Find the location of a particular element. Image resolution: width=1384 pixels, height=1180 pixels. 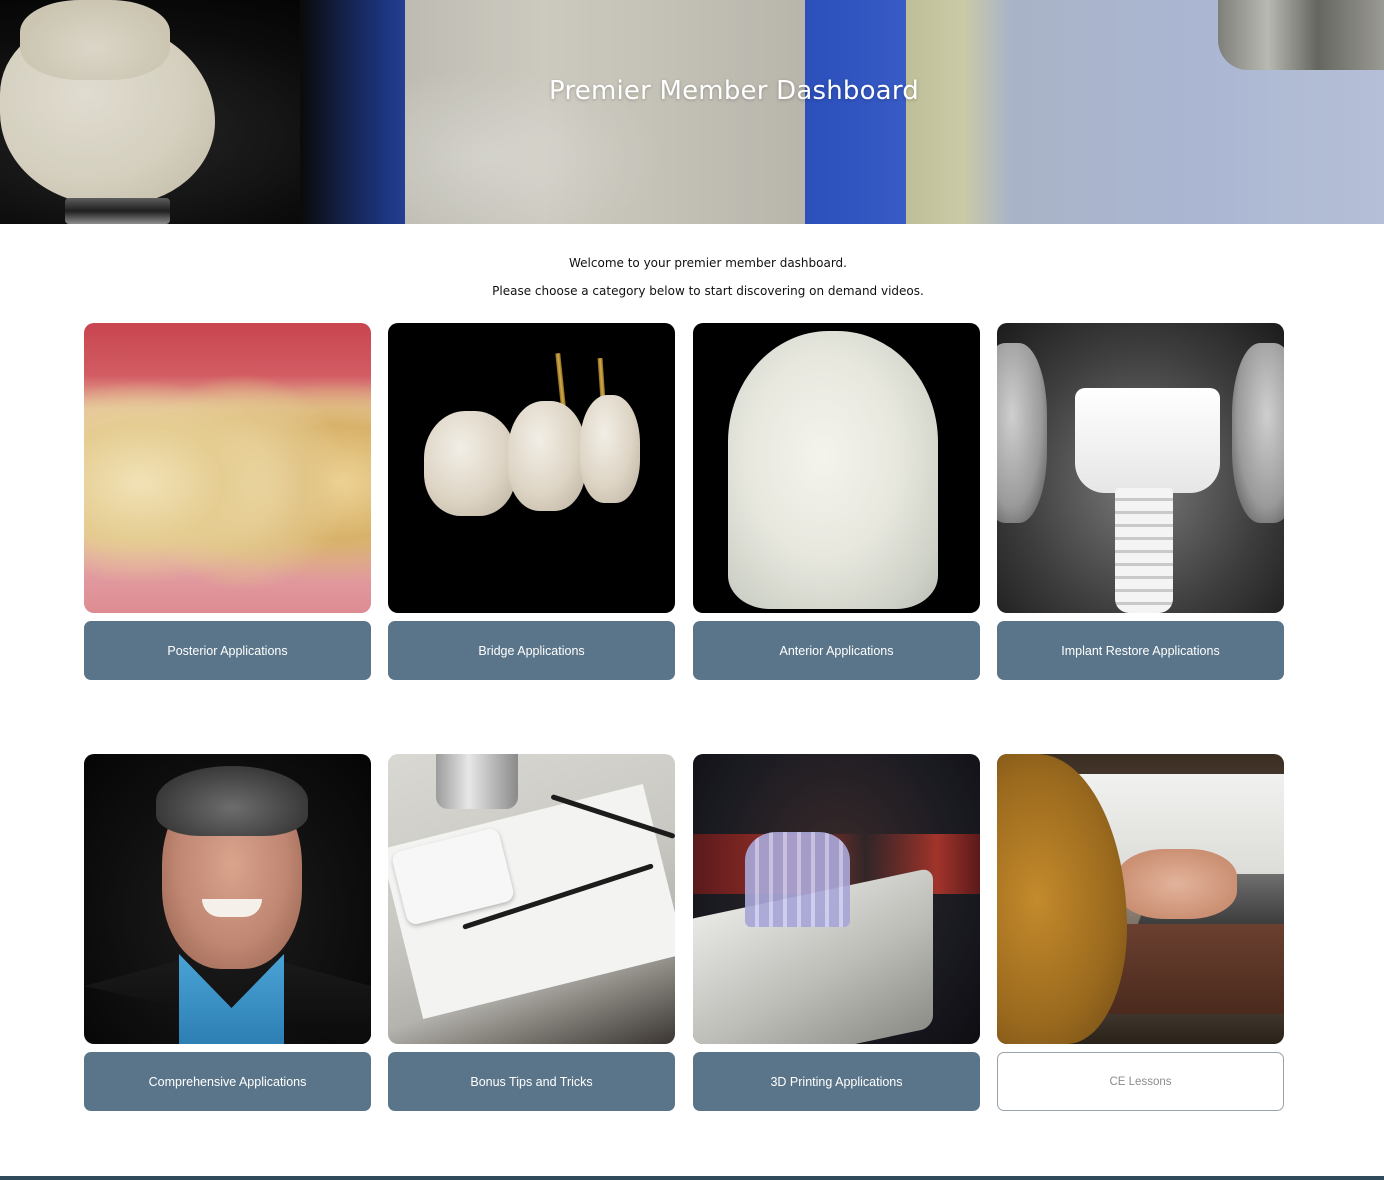

implant-restore-applications-button: Implant Restore Applications is located at coordinates (1140, 650).